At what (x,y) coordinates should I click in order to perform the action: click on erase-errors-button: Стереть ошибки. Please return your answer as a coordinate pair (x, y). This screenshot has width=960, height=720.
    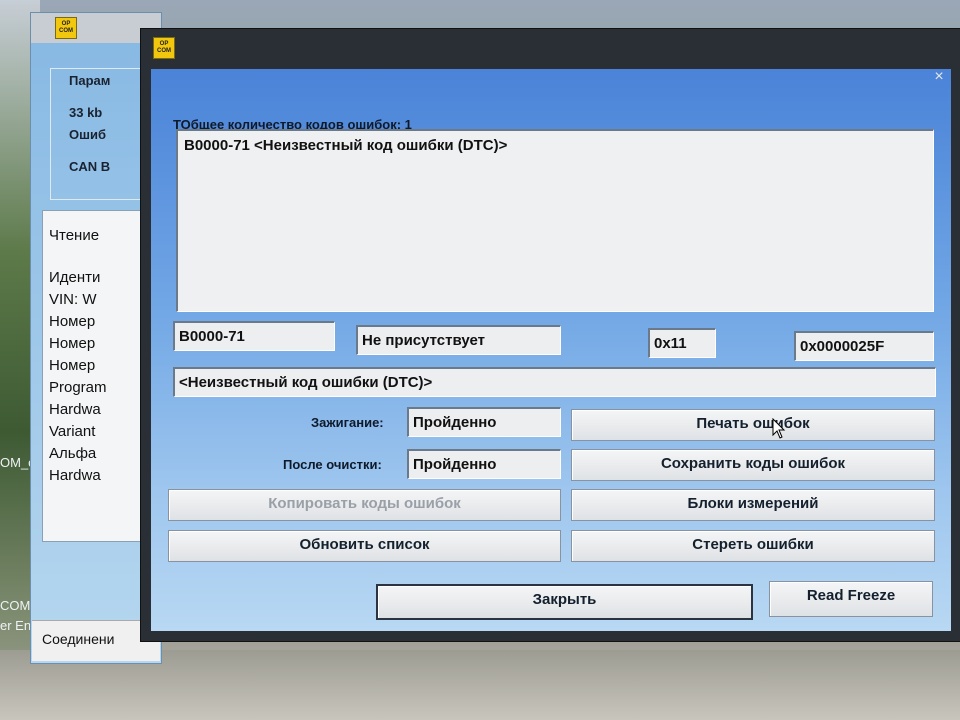
    Looking at the image, I should click on (753, 546).